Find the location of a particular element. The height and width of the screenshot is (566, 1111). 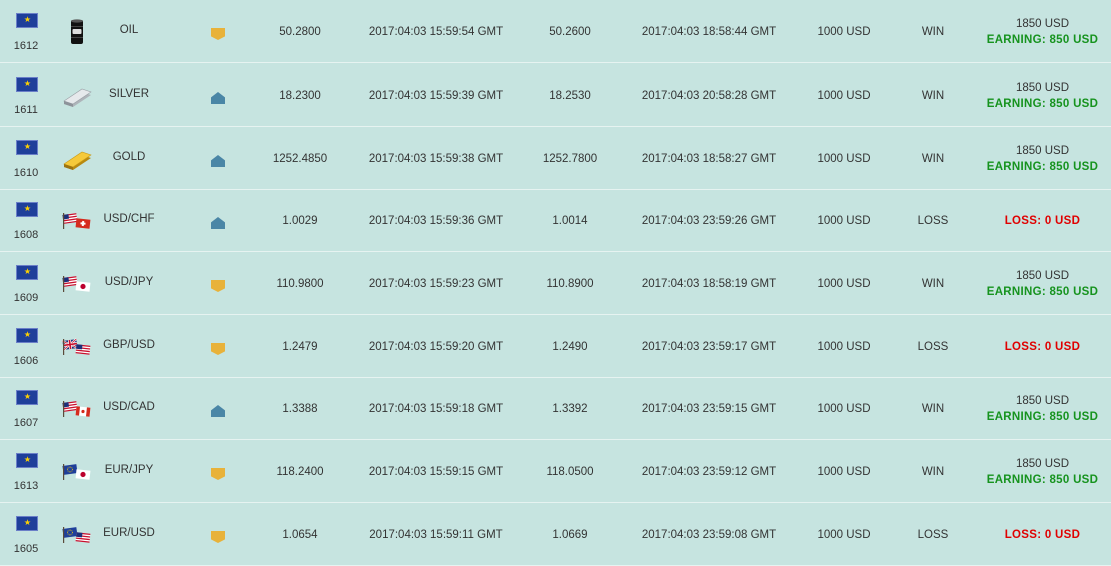

open-time: 2017:04:03 15:59:11 GMT is located at coordinates (436, 535).